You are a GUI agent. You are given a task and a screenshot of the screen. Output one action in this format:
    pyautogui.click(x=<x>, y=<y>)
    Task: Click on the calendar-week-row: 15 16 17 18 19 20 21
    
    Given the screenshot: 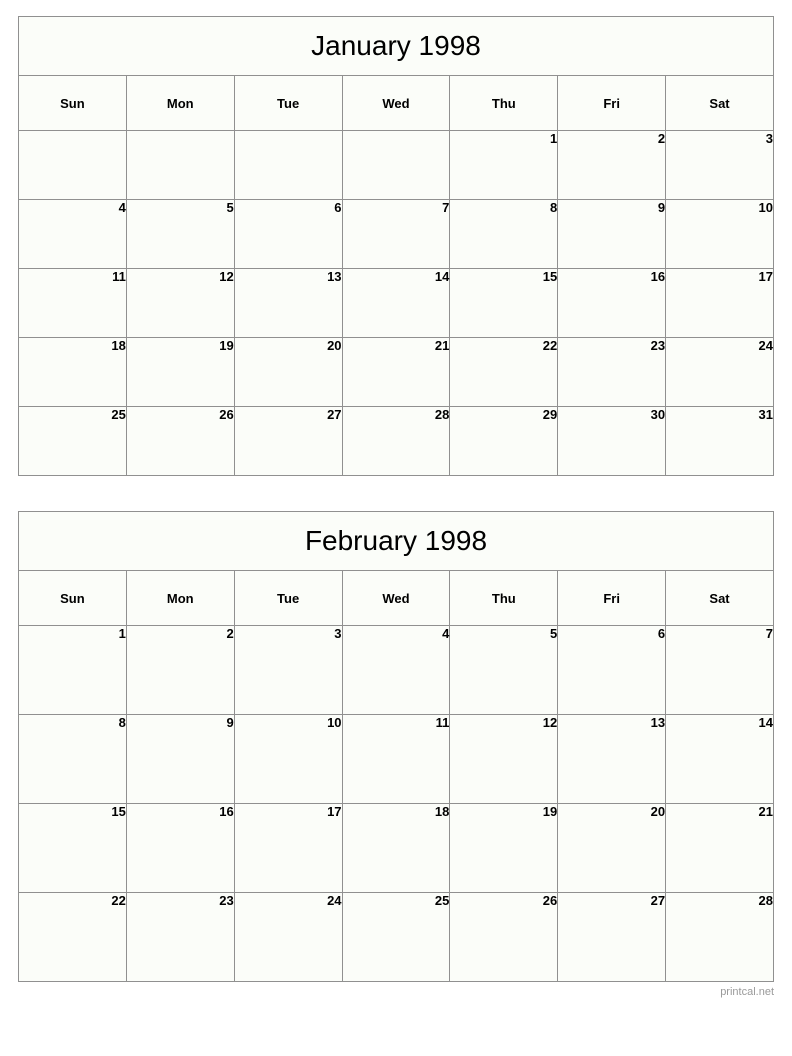 What is the action you would take?
    pyautogui.click(x=396, y=848)
    